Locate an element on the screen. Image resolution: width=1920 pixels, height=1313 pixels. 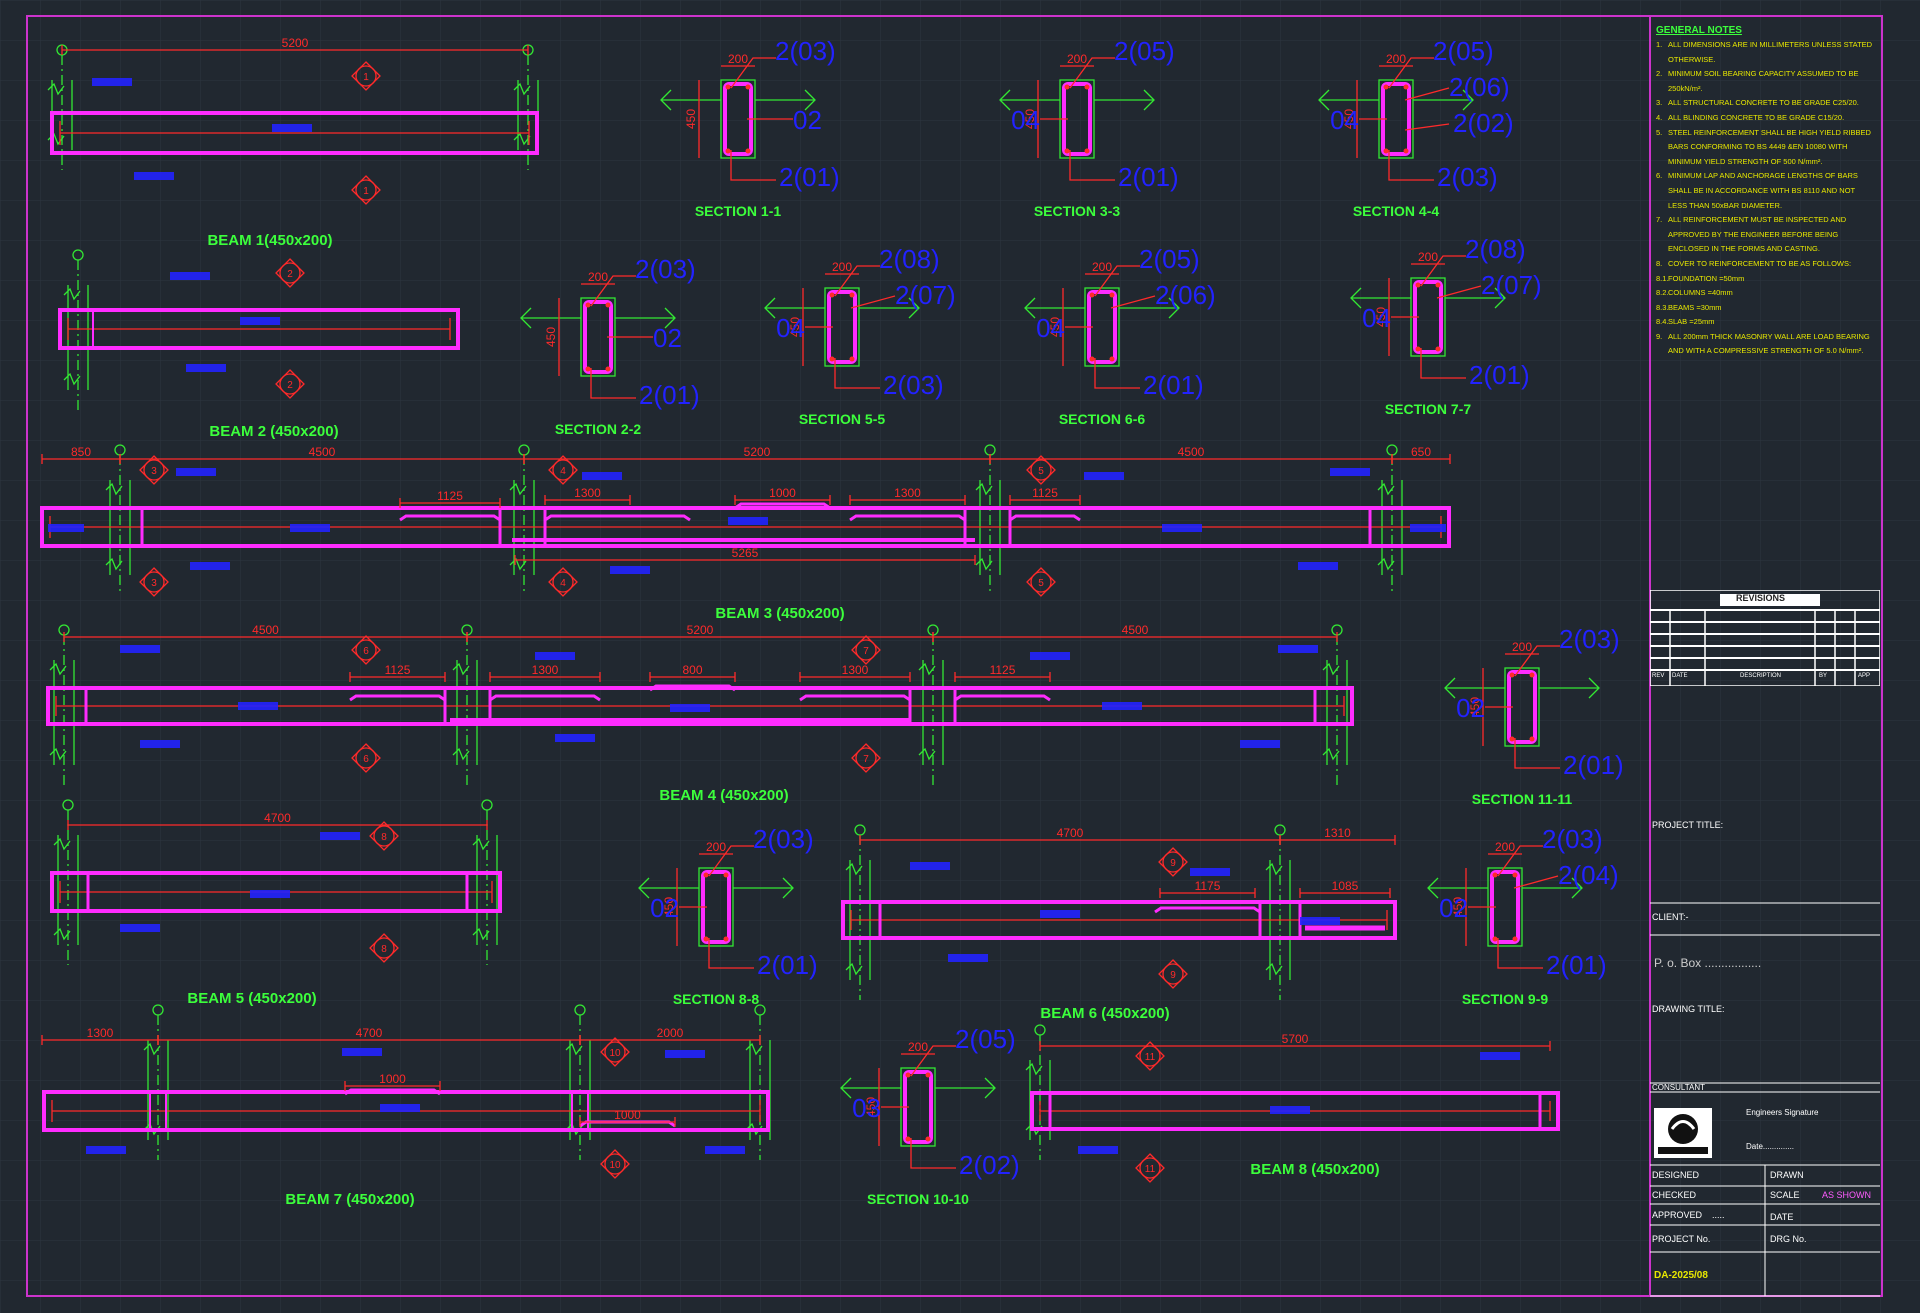
dimension-text: 650 is located at coordinates (1421, 452).